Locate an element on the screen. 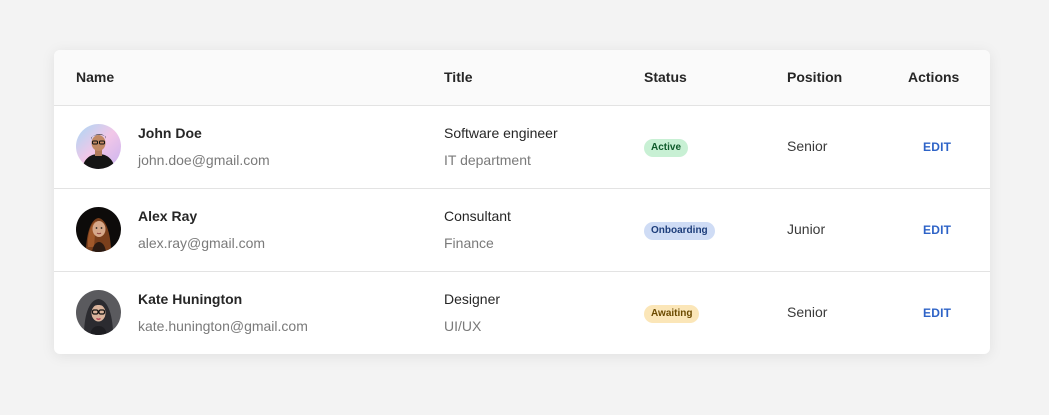 This screenshot has height=415, width=1049. table-header-row: Name Title Status Position Actions is located at coordinates (522, 78).